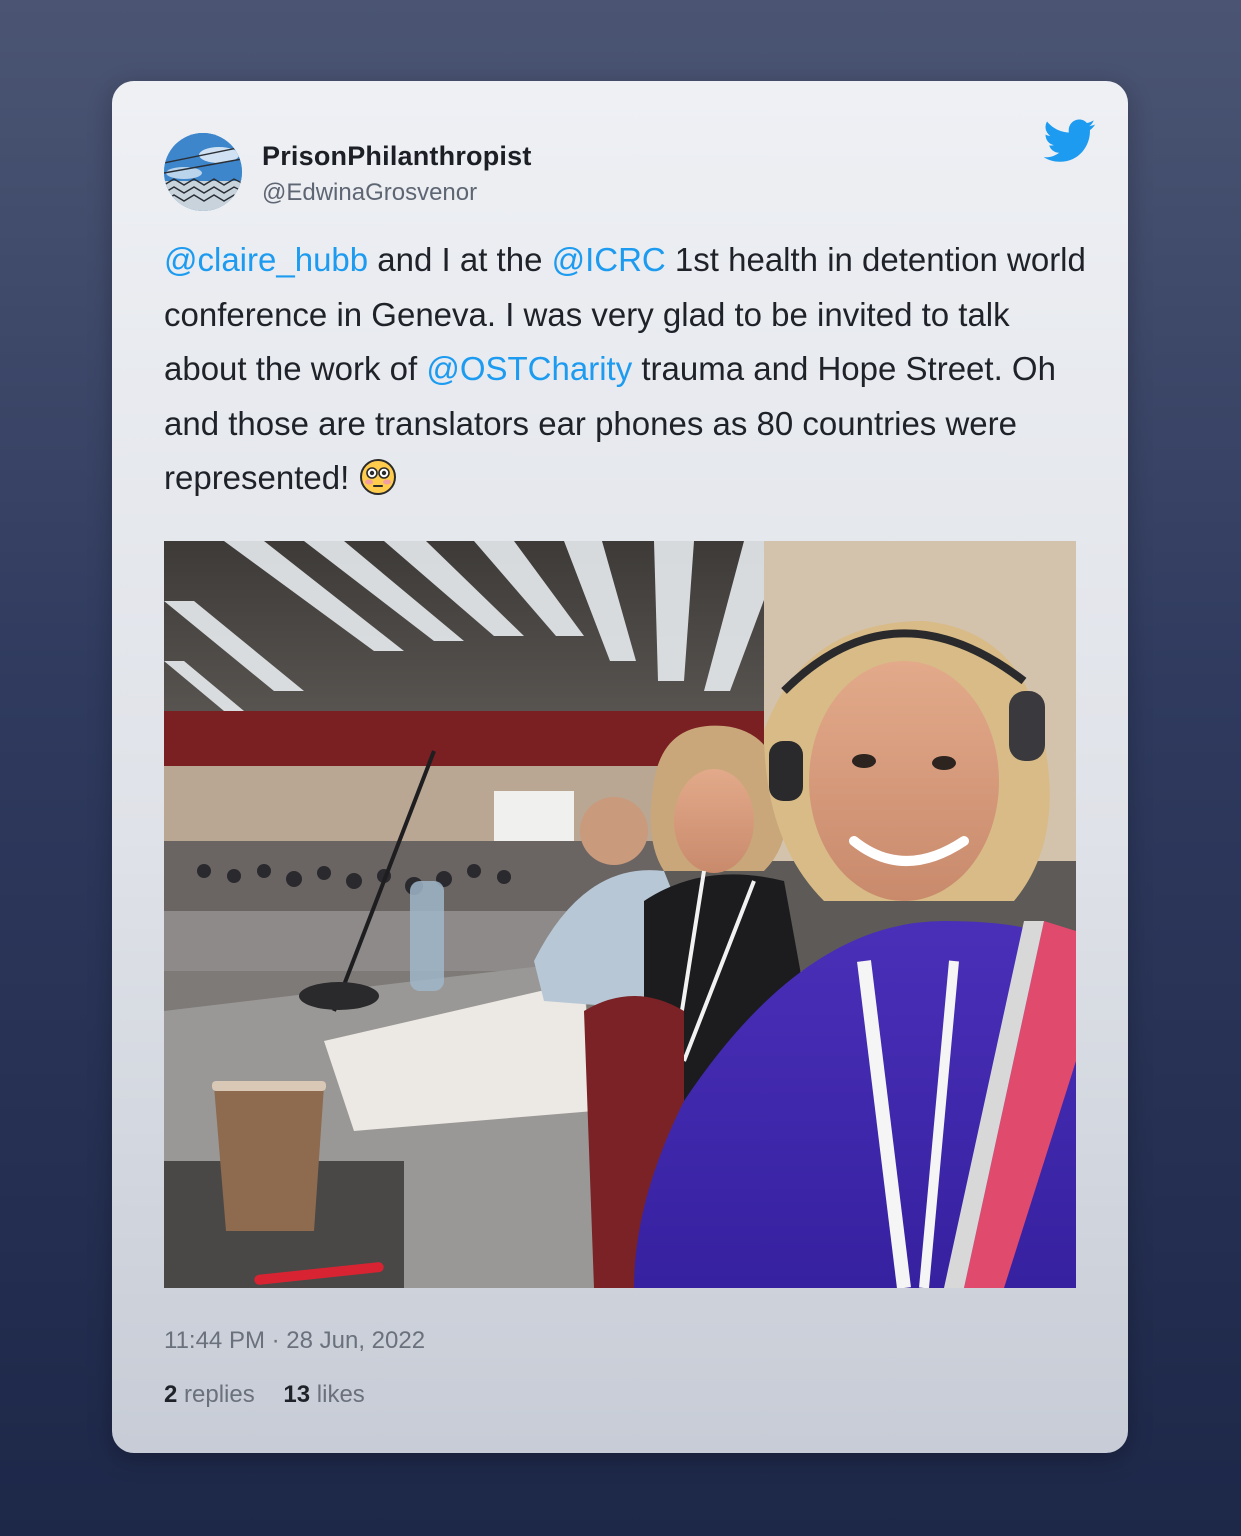  What do you see at coordinates (266, 259) in the screenshot?
I see `mention-link: @claire_hubb` at bounding box center [266, 259].